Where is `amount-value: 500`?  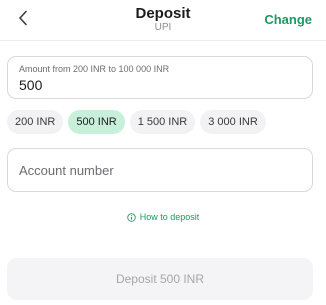 amount-value: 500 is located at coordinates (31, 85).